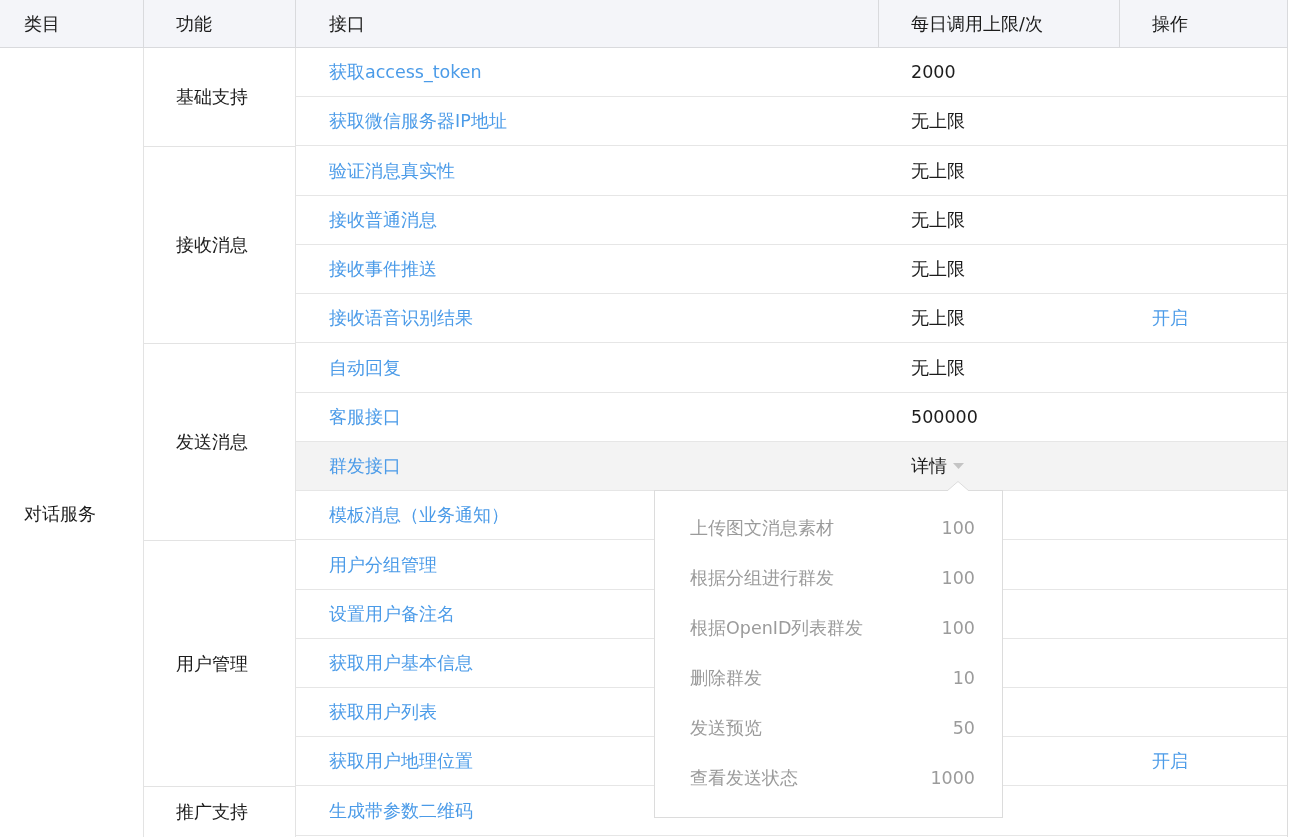 The width and height of the screenshot is (1313, 837). I want to click on caret-down-icon, so click(958, 466).